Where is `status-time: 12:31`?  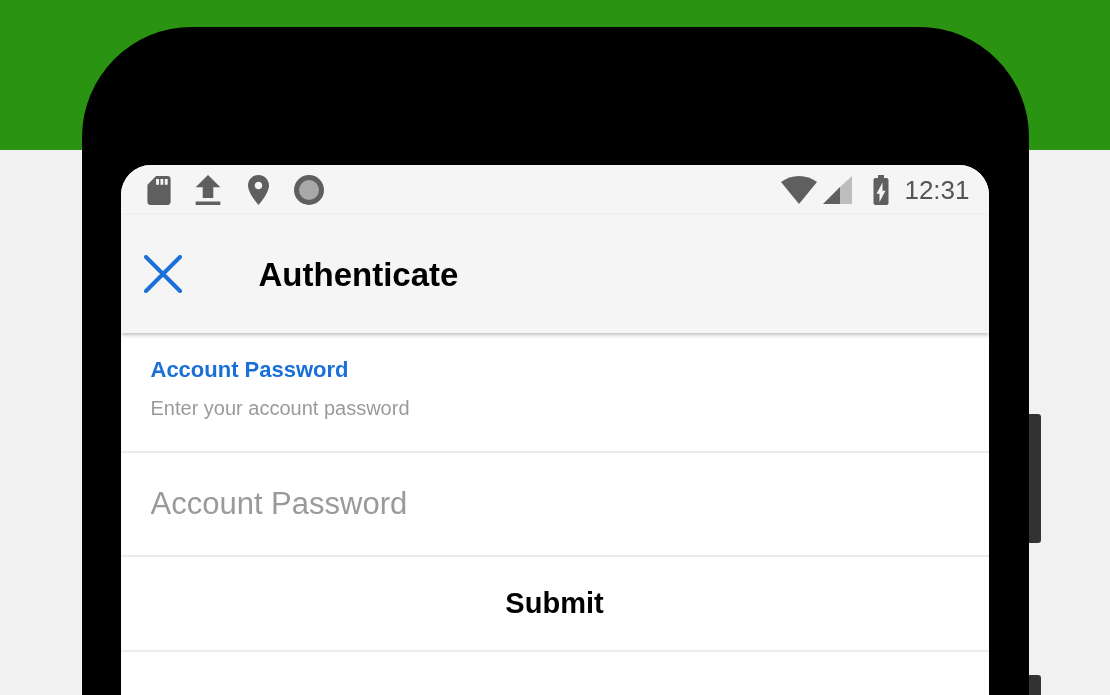 status-time: 12:31 is located at coordinates (937, 190).